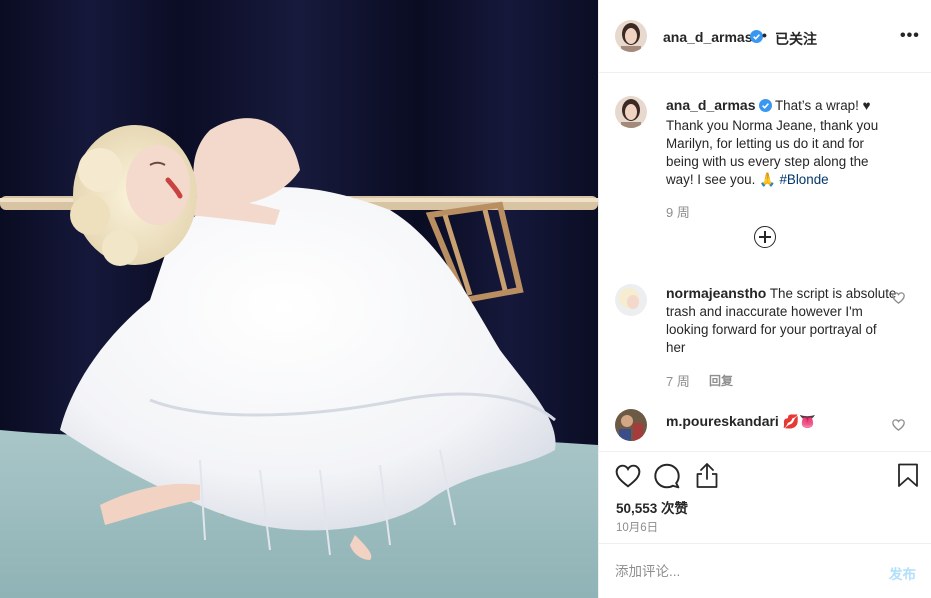  What do you see at coordinates (711, 105) in the screenshot?
I see `caption-author-username: ana_d_armas` at bounding box center [711, 105].